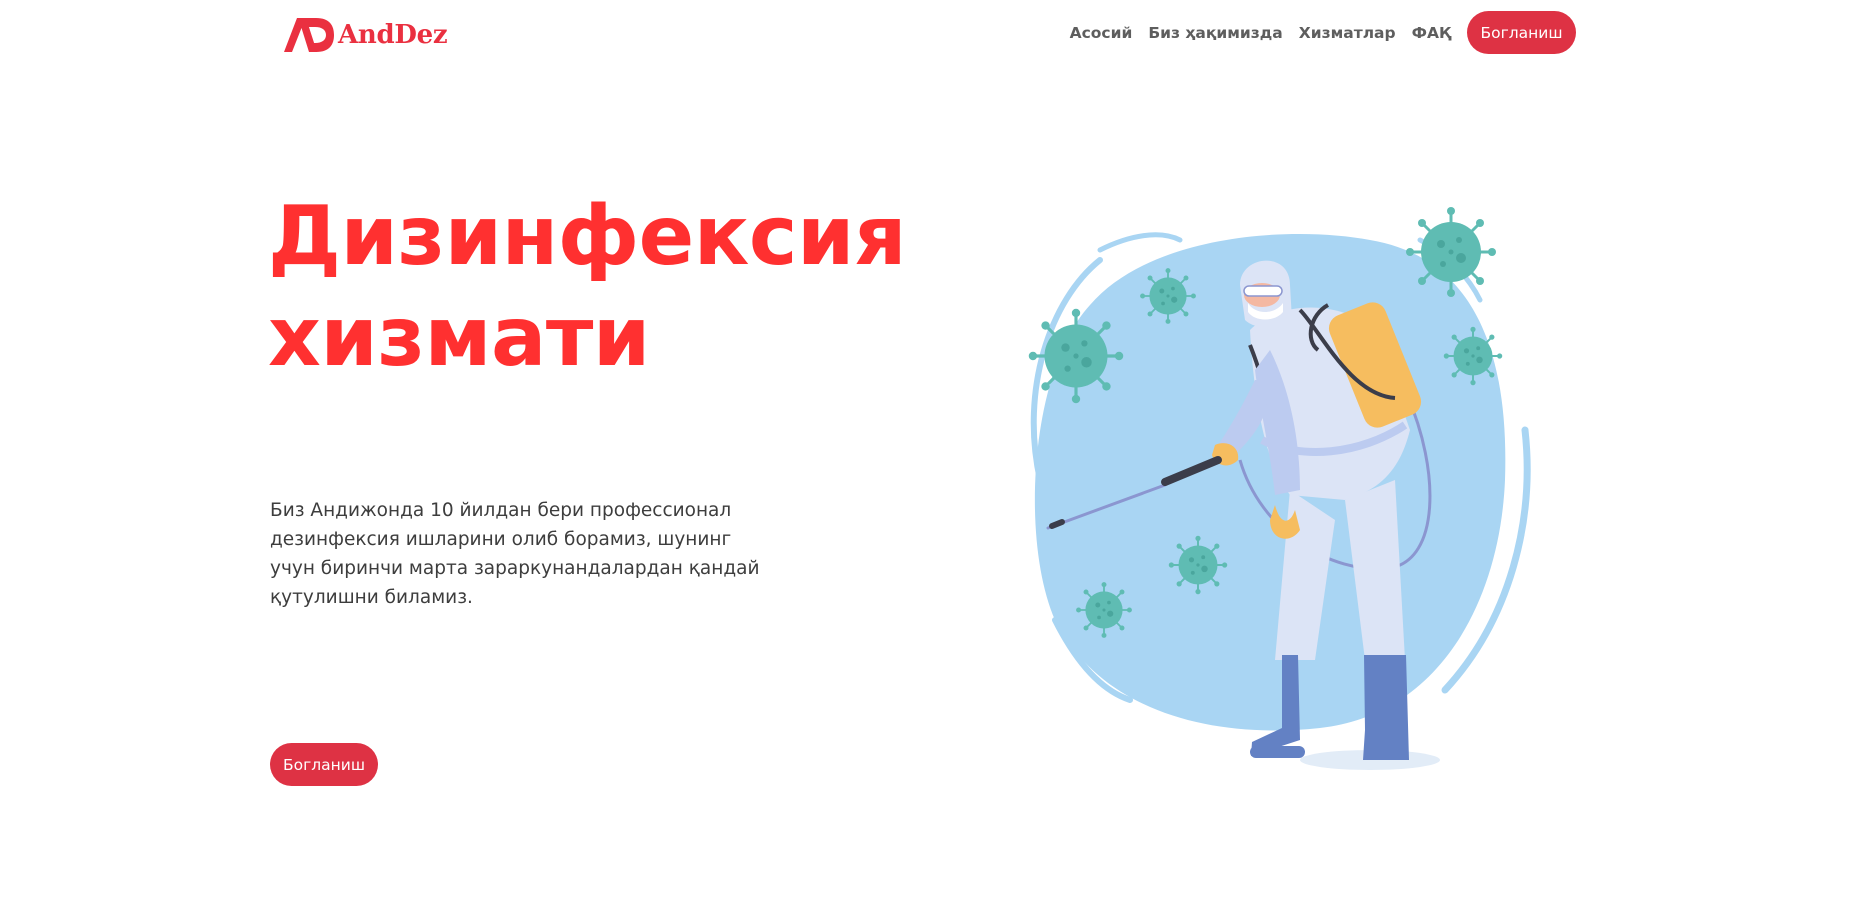 This screenshot has height=907, width=1873. What do you see at coordinates (393, 35) in the screenshot?
I see `logo-text: AndDez` at bounding box center [393, 35].